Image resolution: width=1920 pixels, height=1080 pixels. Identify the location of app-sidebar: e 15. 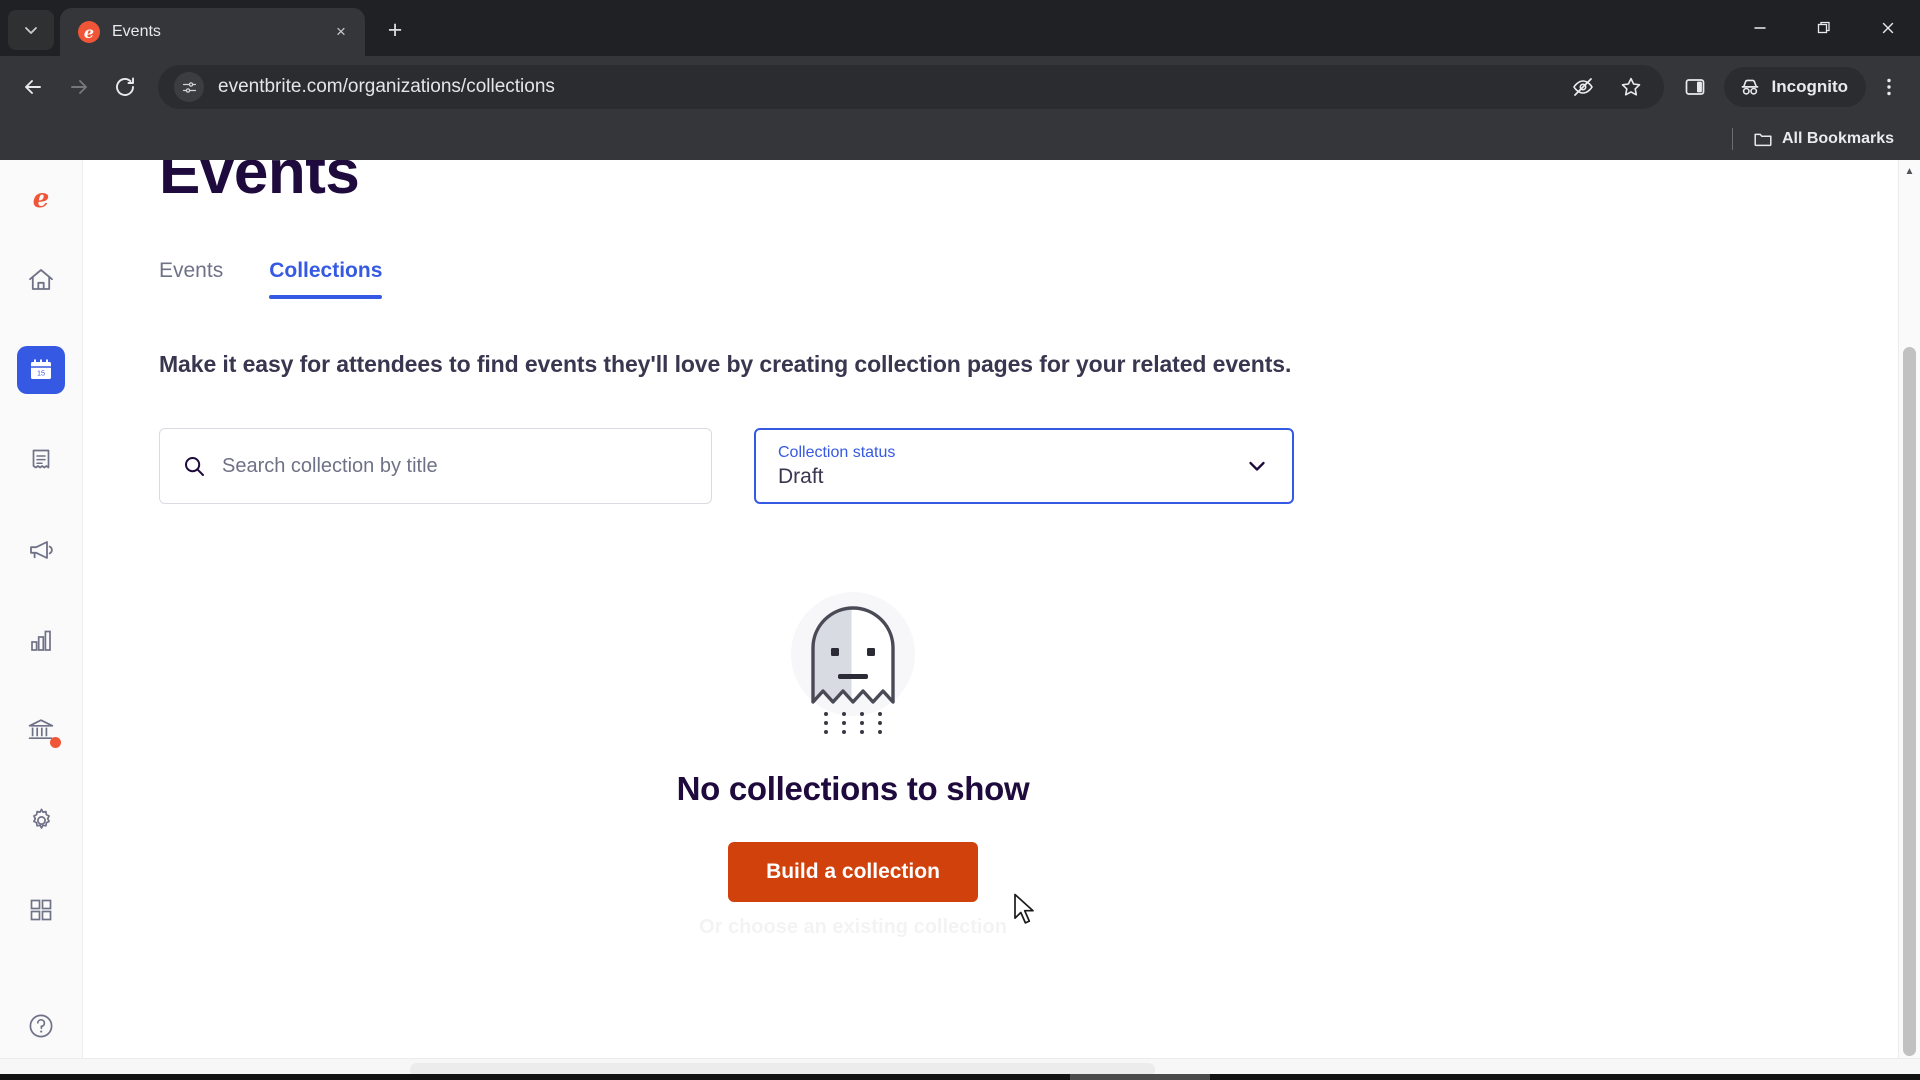
(41, 620).